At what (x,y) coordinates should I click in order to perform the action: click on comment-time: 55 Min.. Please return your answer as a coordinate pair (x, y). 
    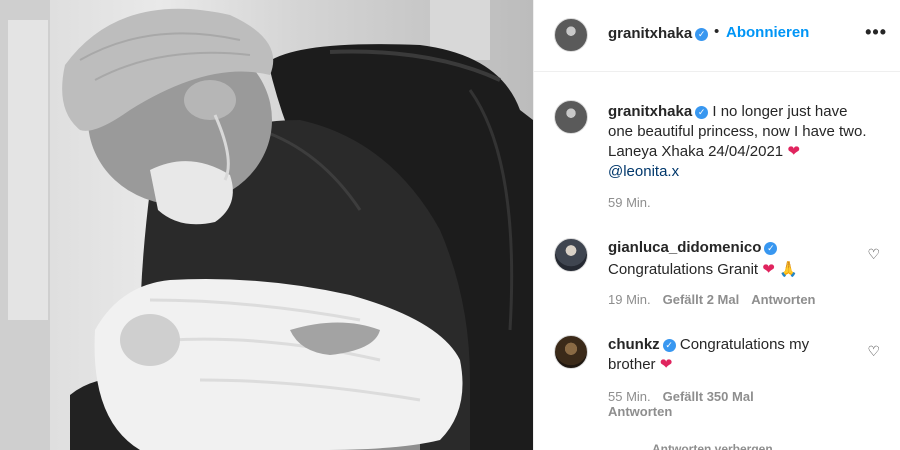
    Looking at the image, I should click on (629, 396).